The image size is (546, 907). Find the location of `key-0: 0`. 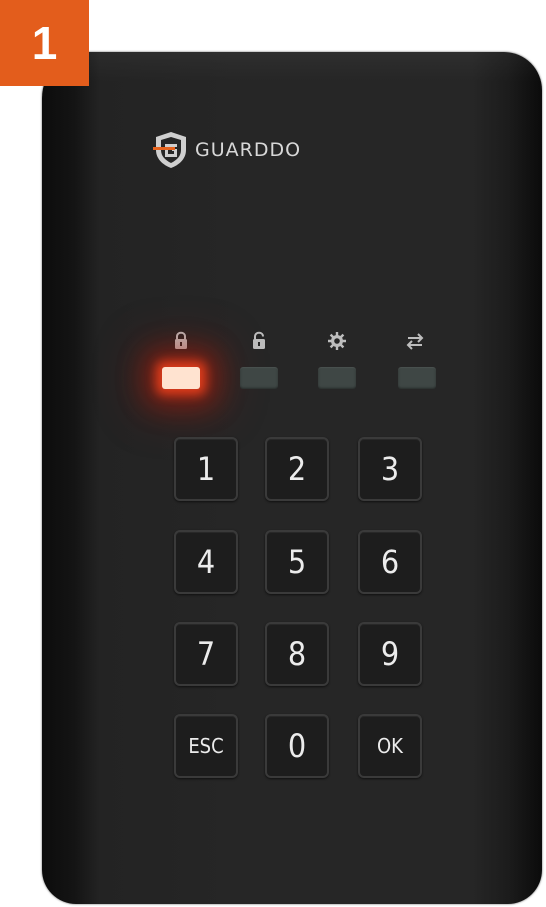

key-0: 0 is located at coordinates (297, 746).